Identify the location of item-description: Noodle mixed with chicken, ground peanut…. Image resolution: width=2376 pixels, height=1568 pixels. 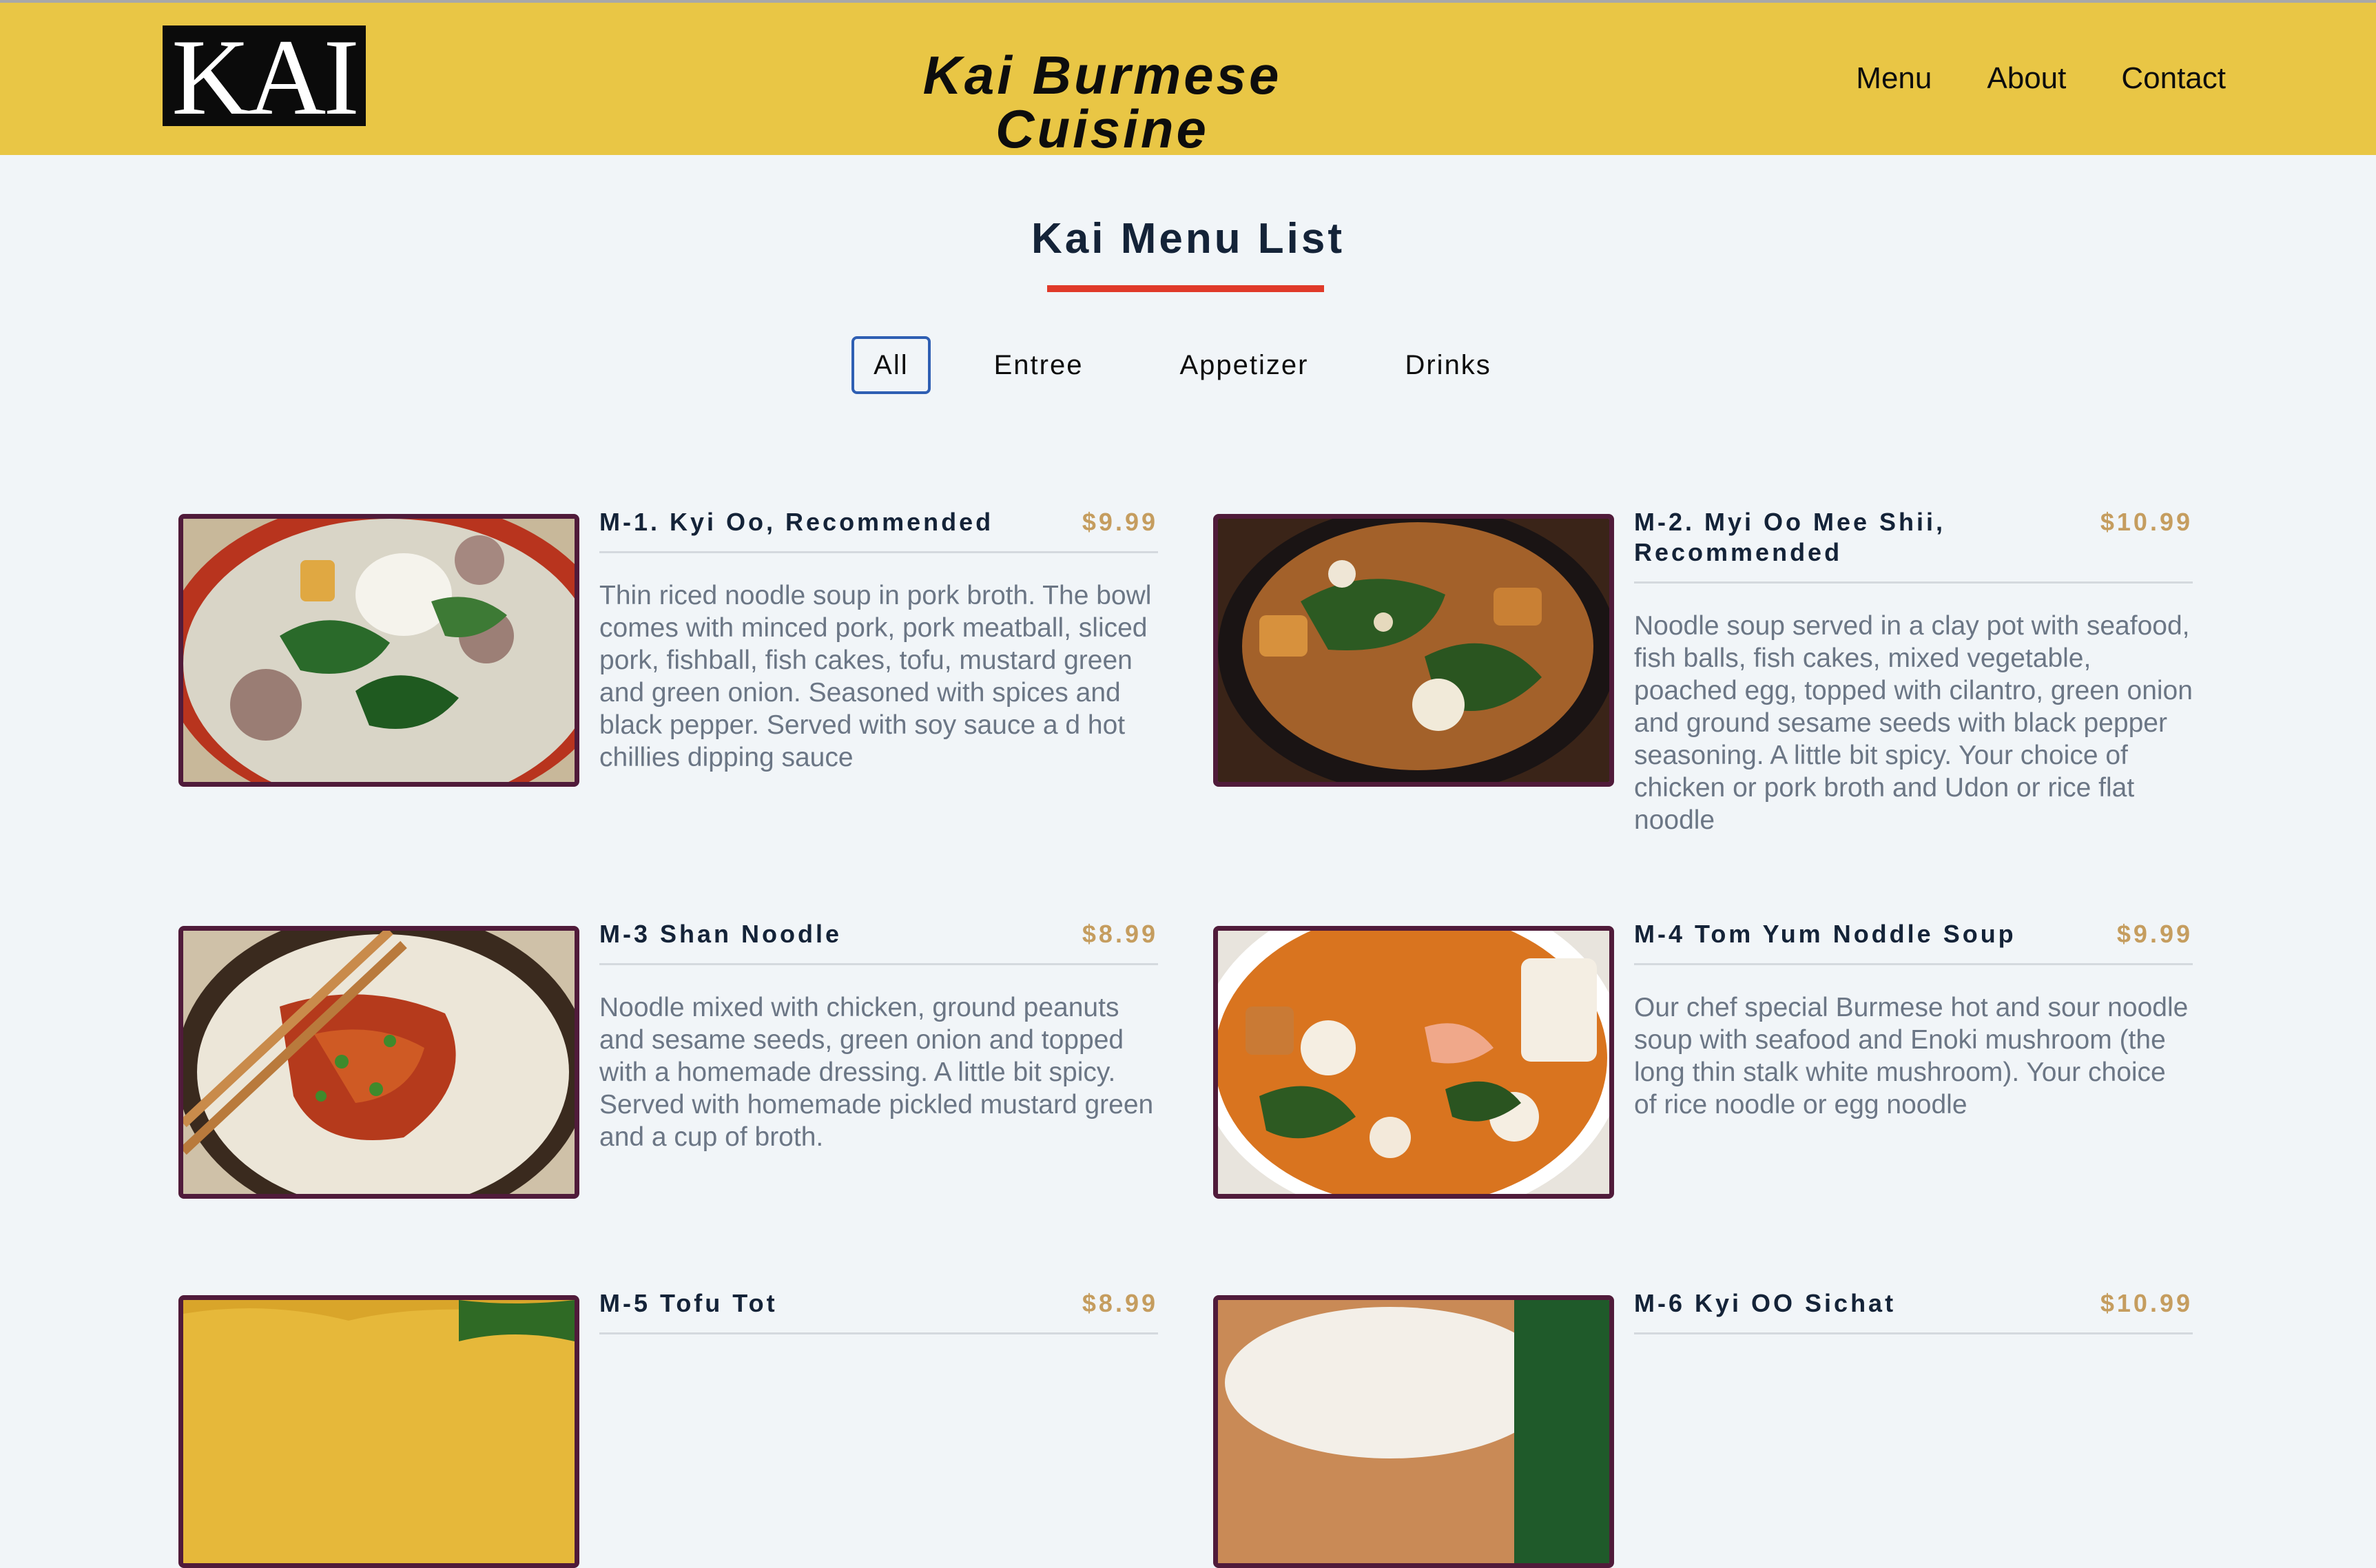
(876, 1072).